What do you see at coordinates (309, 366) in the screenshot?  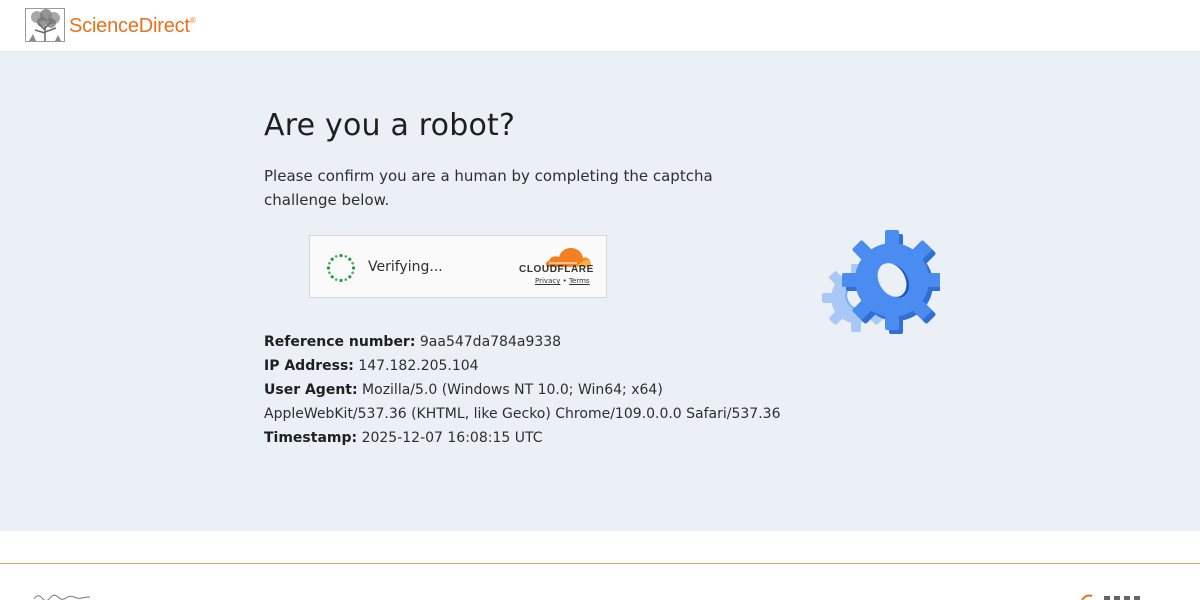 I see `ip-address-label: IP Address:` at bounding box center [309, 366].